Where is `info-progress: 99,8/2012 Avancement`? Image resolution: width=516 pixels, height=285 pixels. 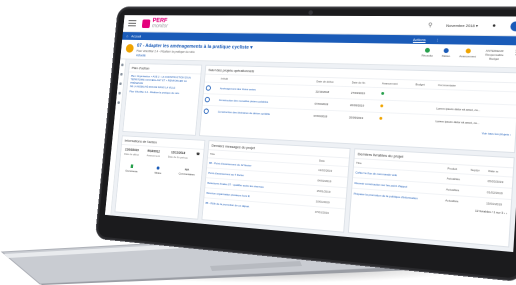
info-progress: 99,8/2012 Avancement is located at coordinates (153, 153).